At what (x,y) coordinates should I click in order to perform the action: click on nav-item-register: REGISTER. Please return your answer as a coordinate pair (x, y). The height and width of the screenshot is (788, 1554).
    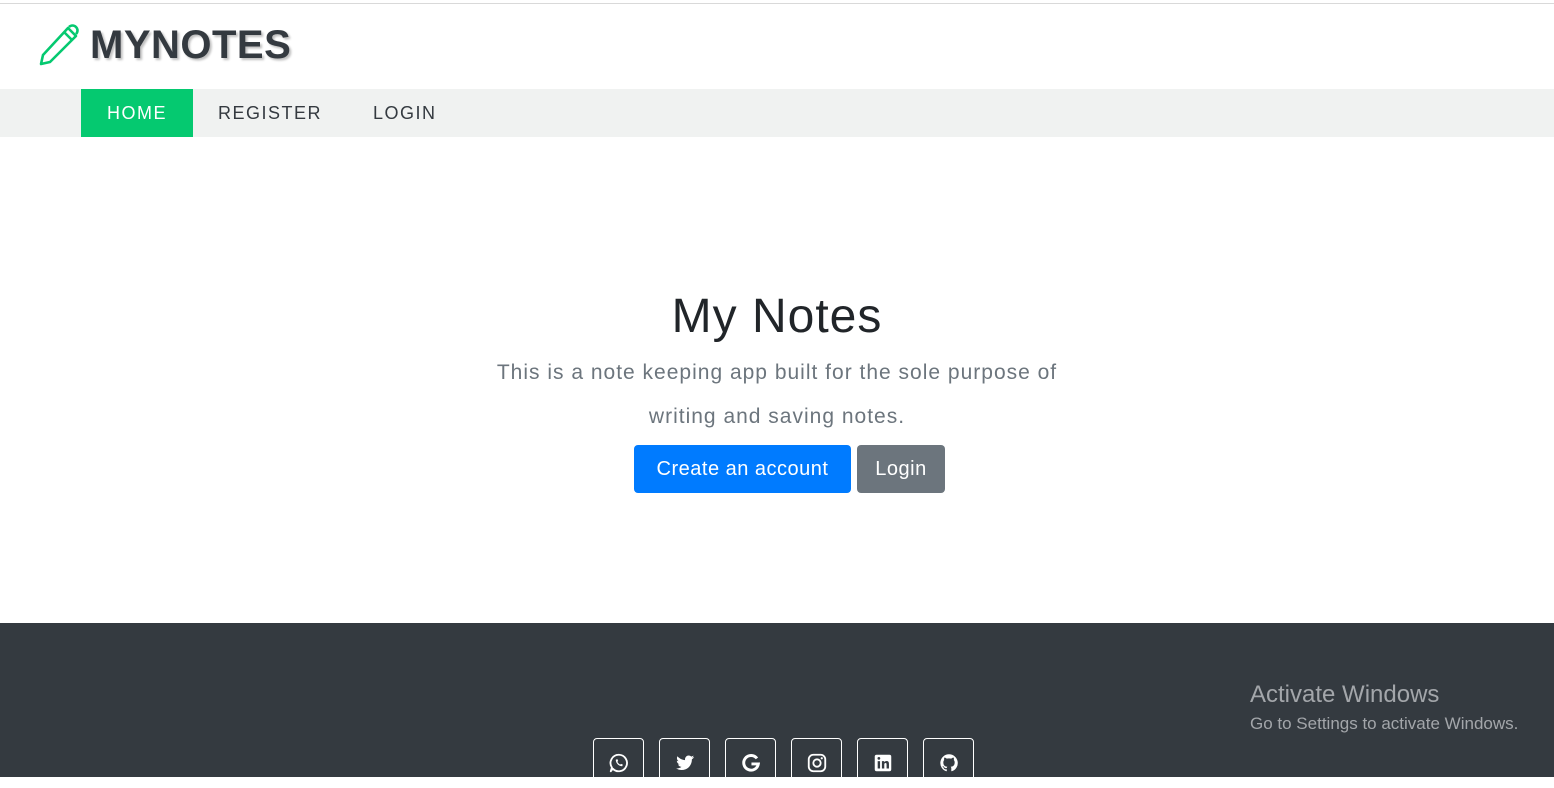
    Looking at the image, I should click on (270, 113).